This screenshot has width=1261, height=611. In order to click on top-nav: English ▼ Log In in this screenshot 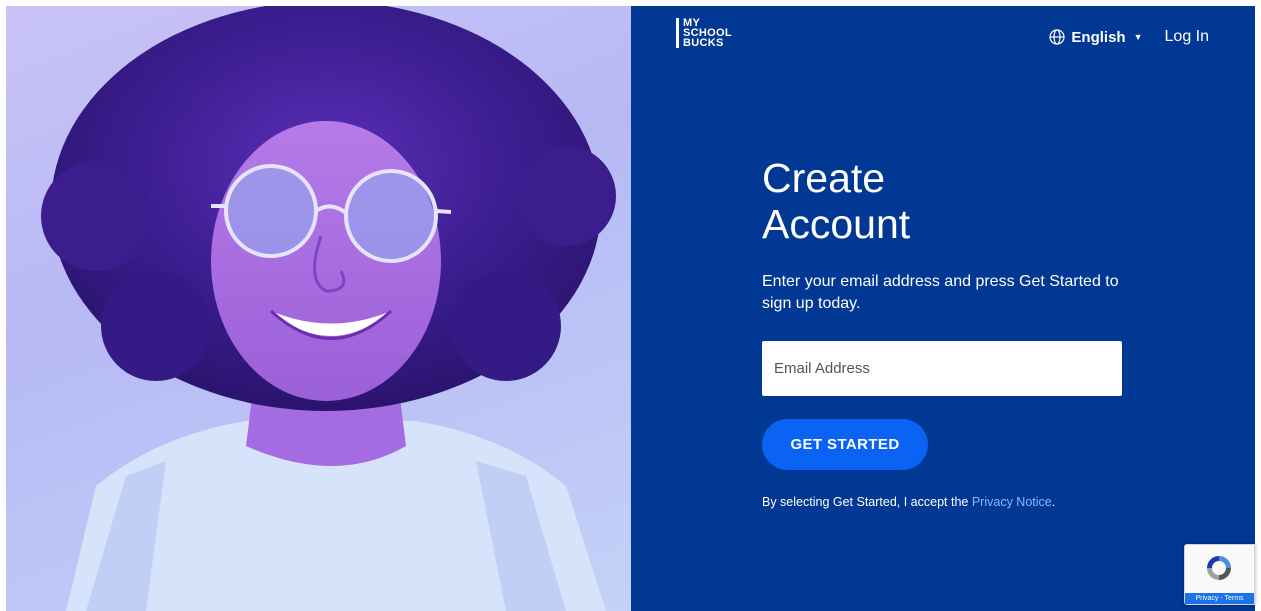, I will do `click(1129, 37)`.